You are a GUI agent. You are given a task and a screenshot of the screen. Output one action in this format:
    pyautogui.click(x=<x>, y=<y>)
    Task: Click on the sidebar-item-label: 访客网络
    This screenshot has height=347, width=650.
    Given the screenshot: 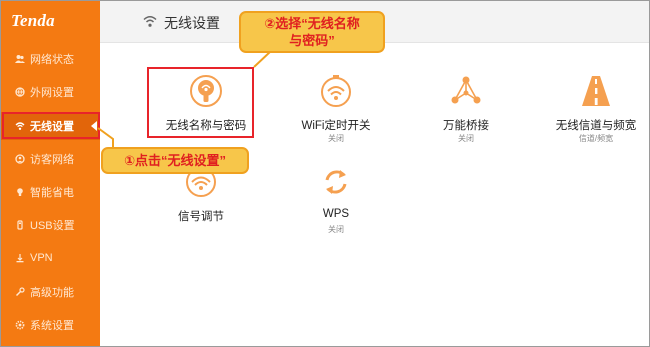 What is the action you would take?
    pyautogui.click(x=52, y=160)
    